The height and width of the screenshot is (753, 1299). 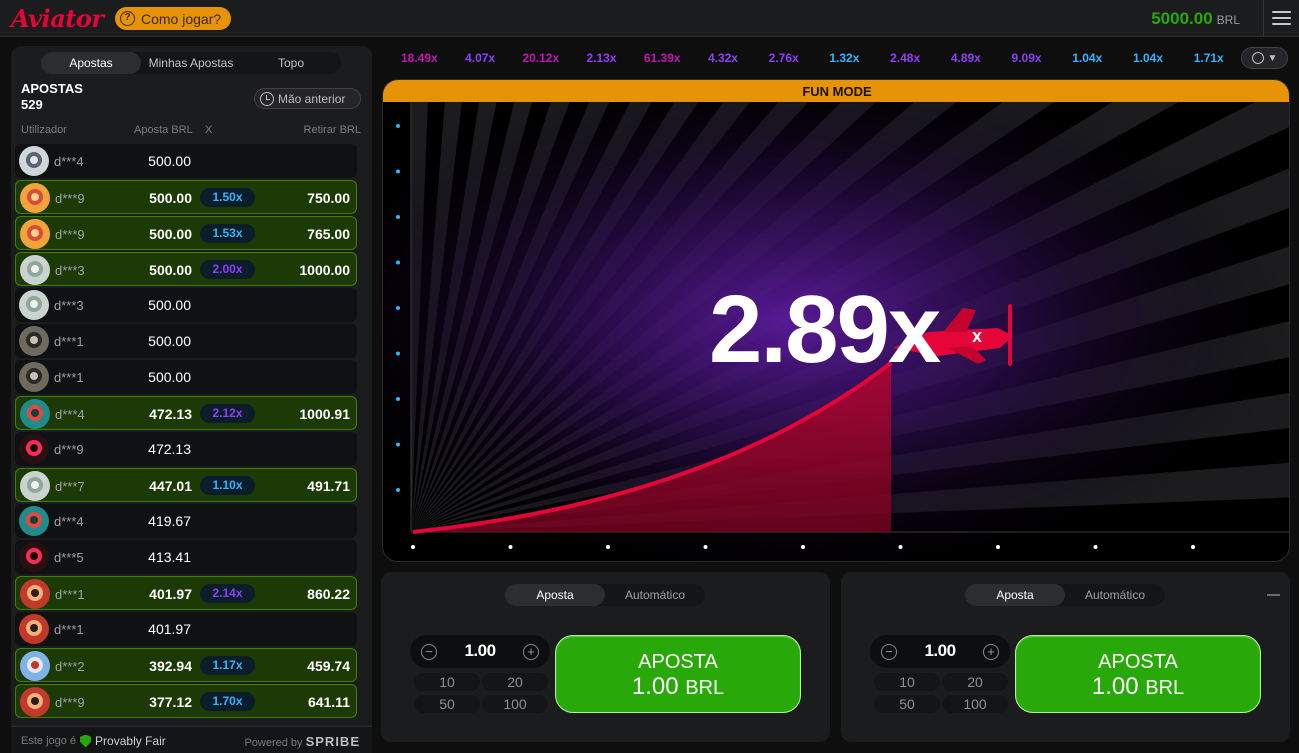 I want to click on bet-row: d***4 419.67, so click(x=186, y=521).